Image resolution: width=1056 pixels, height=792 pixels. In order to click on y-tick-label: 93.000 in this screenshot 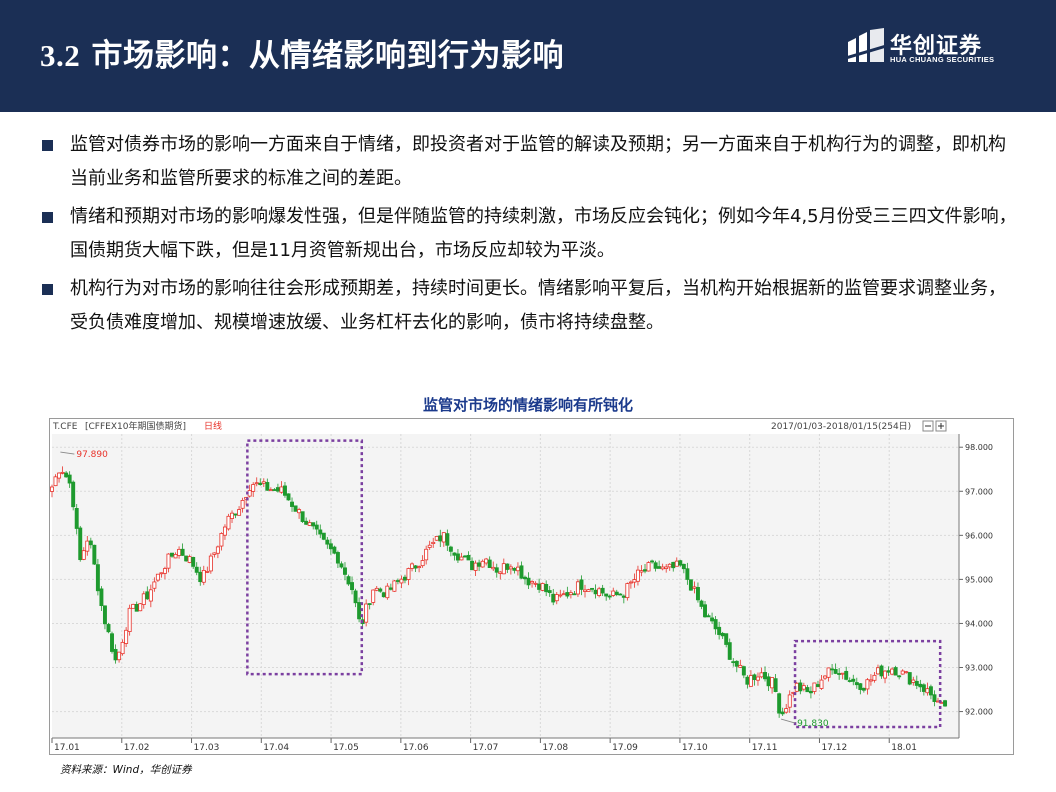, I will do `click(979, 668)`.